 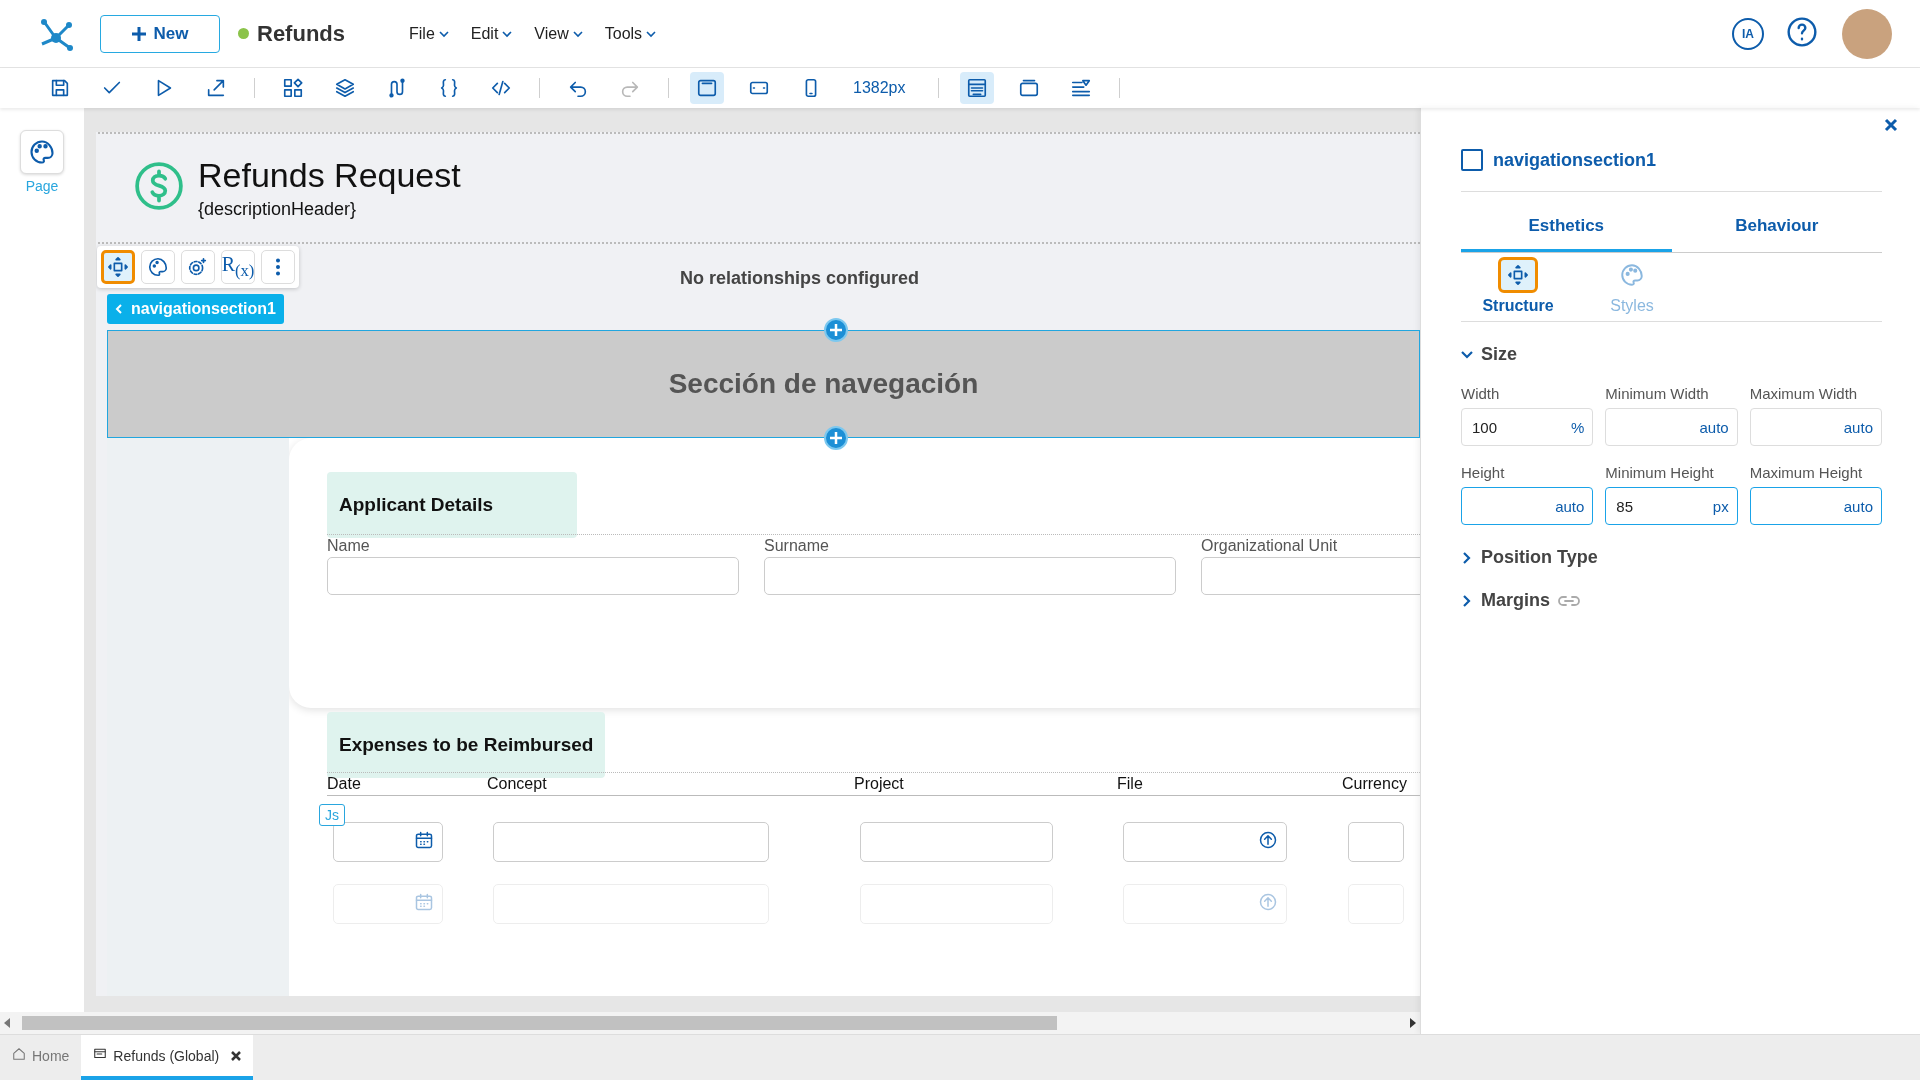 What do you see at coordinates (466, 745) in the screenshot?
I see `section-title: Expenses to be Reimbursed` at bounding box center [466, 745].